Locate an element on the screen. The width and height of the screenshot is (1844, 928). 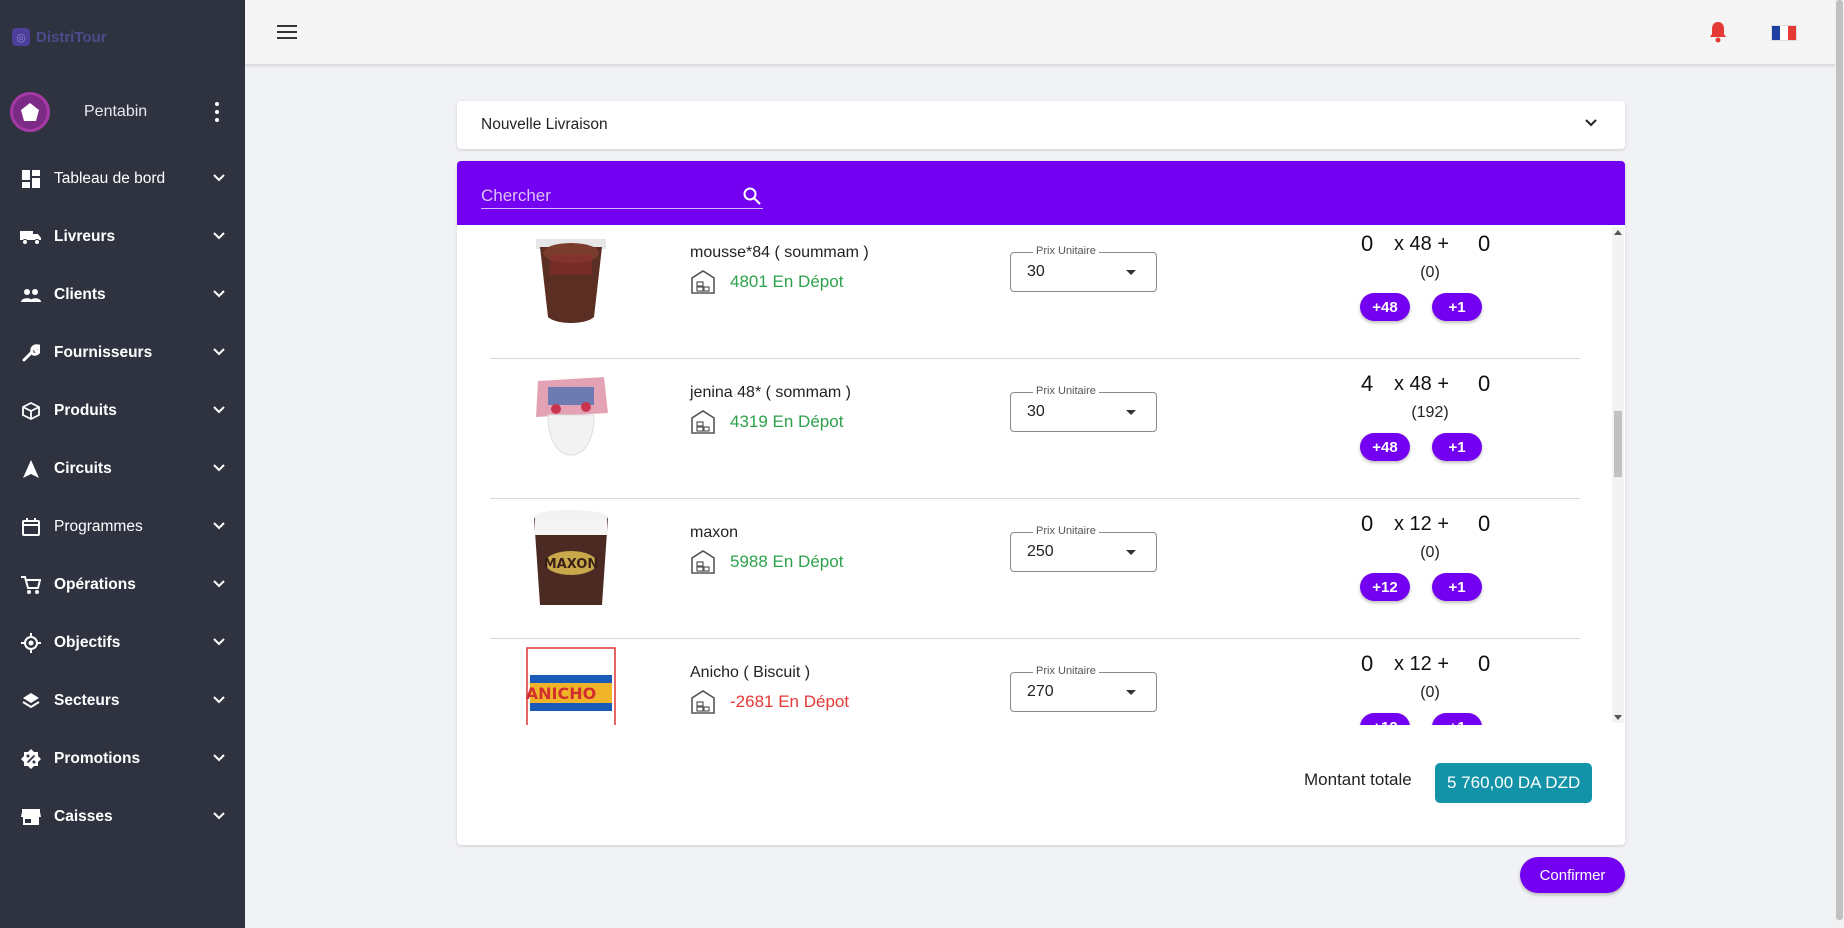
page-scrollbar-thumb is located at coordinates (1839, 460).